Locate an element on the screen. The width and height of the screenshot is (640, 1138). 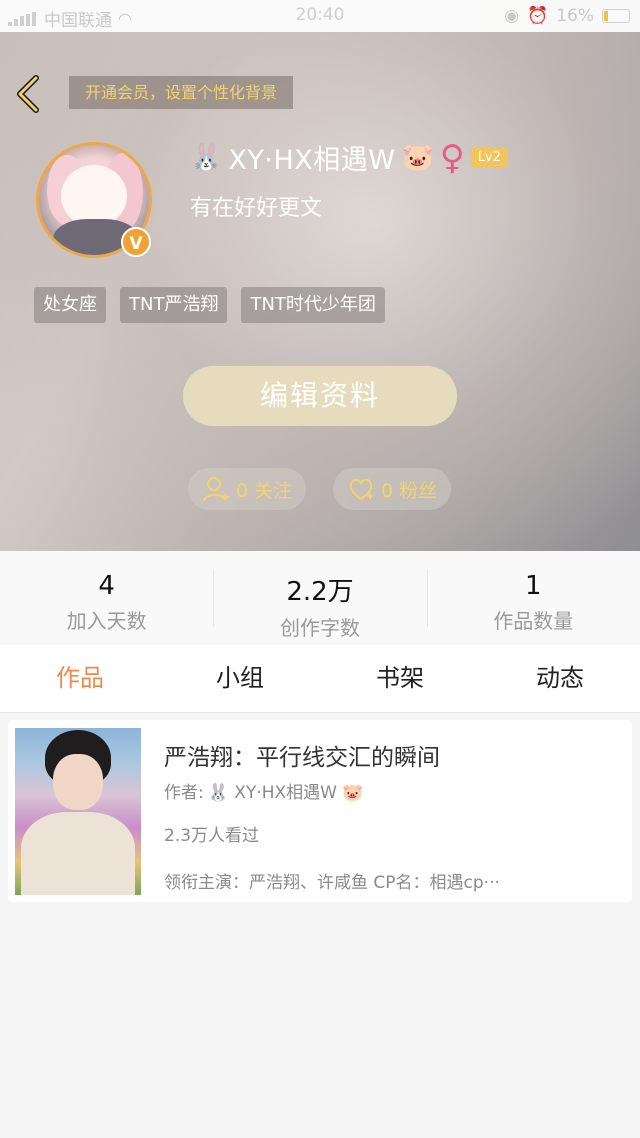
stat-label: 创作字数 is located at coordinates (319, 628).